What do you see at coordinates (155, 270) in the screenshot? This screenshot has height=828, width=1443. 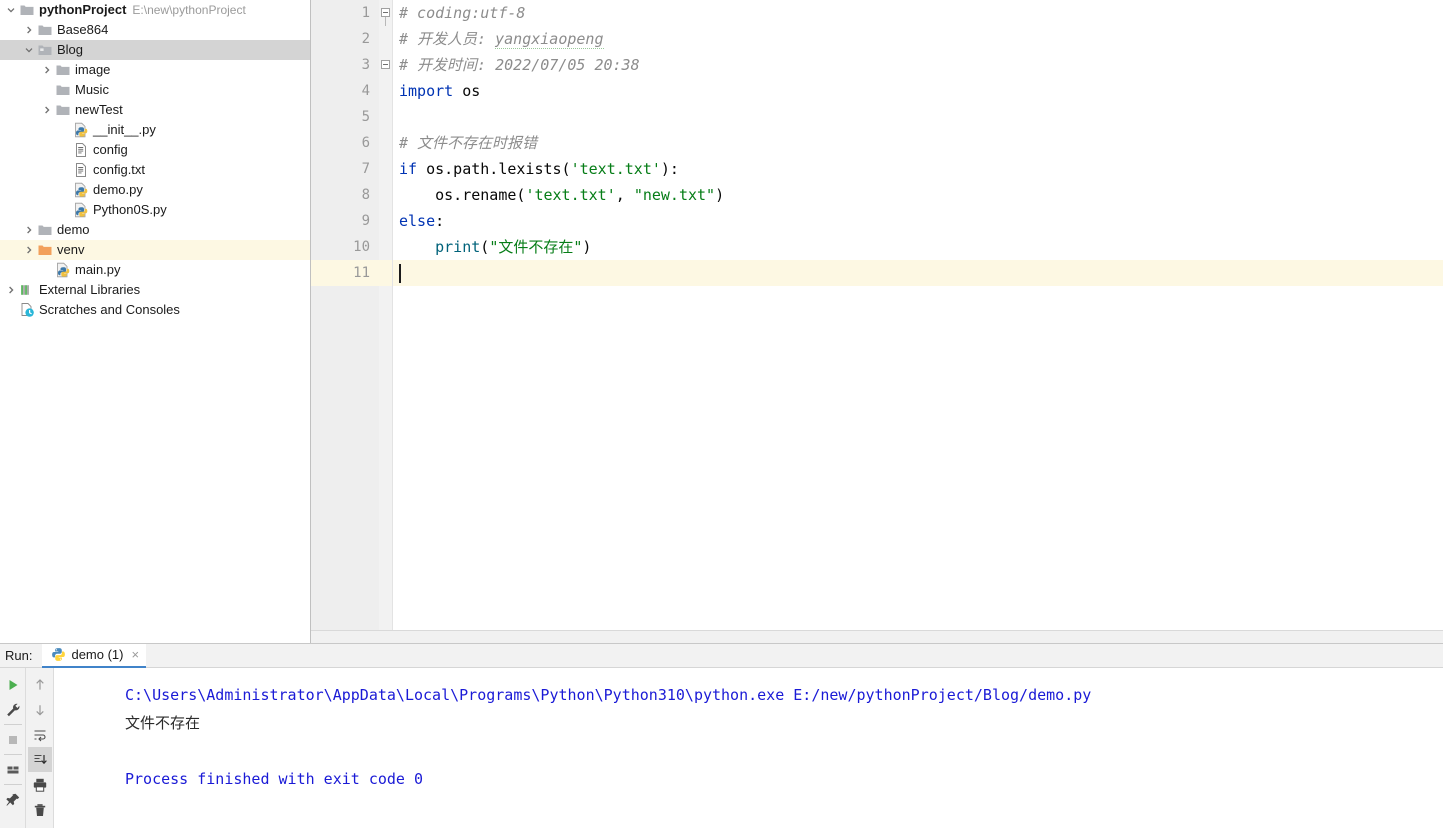 I see `tree-item-main-py: main.py` at bounding box center [155, 270].